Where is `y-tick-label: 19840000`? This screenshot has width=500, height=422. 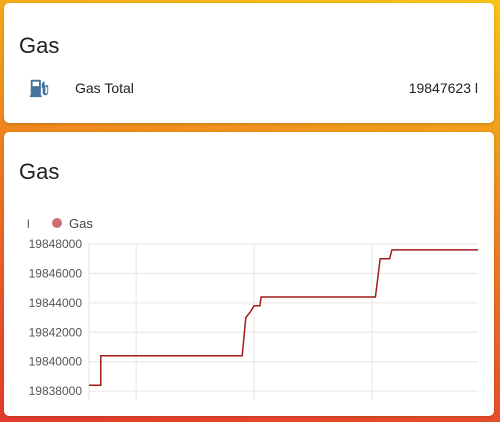
y-tick-label: 19840000 is located at coordinates (56, 362).